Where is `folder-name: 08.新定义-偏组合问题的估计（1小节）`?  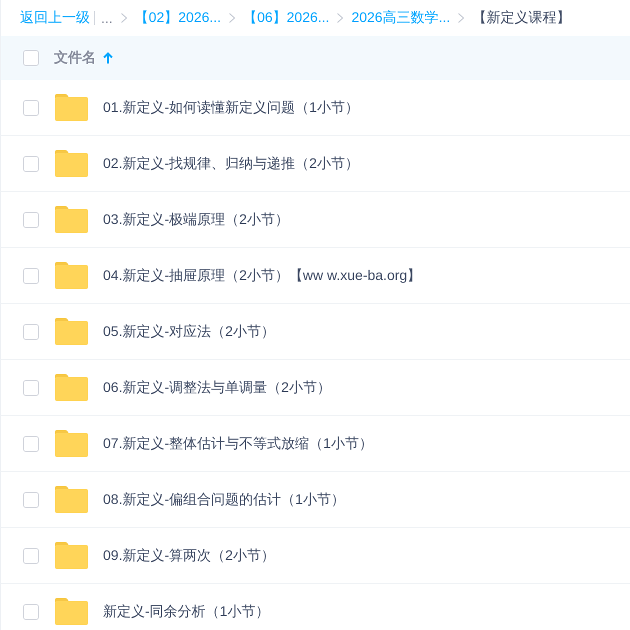 folder-name: 08.新定义-偏组合问题的估计（1小节） is located at coordinates (224, 499).